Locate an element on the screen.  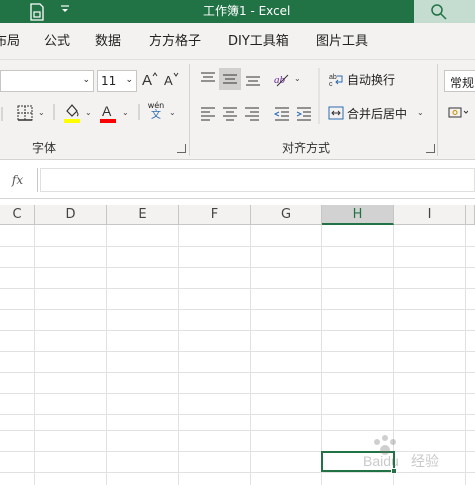
align-top-icon is located at coordinates (208, 80).